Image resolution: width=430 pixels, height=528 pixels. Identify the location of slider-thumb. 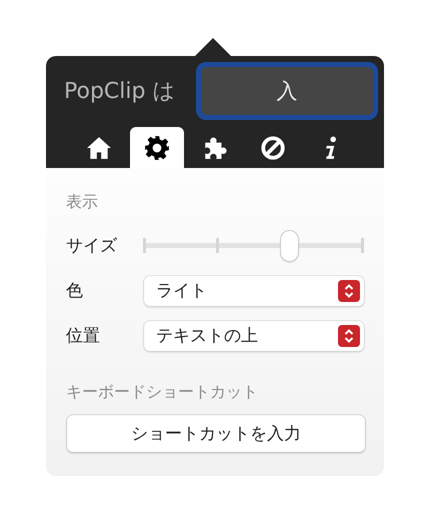
(289, 245).